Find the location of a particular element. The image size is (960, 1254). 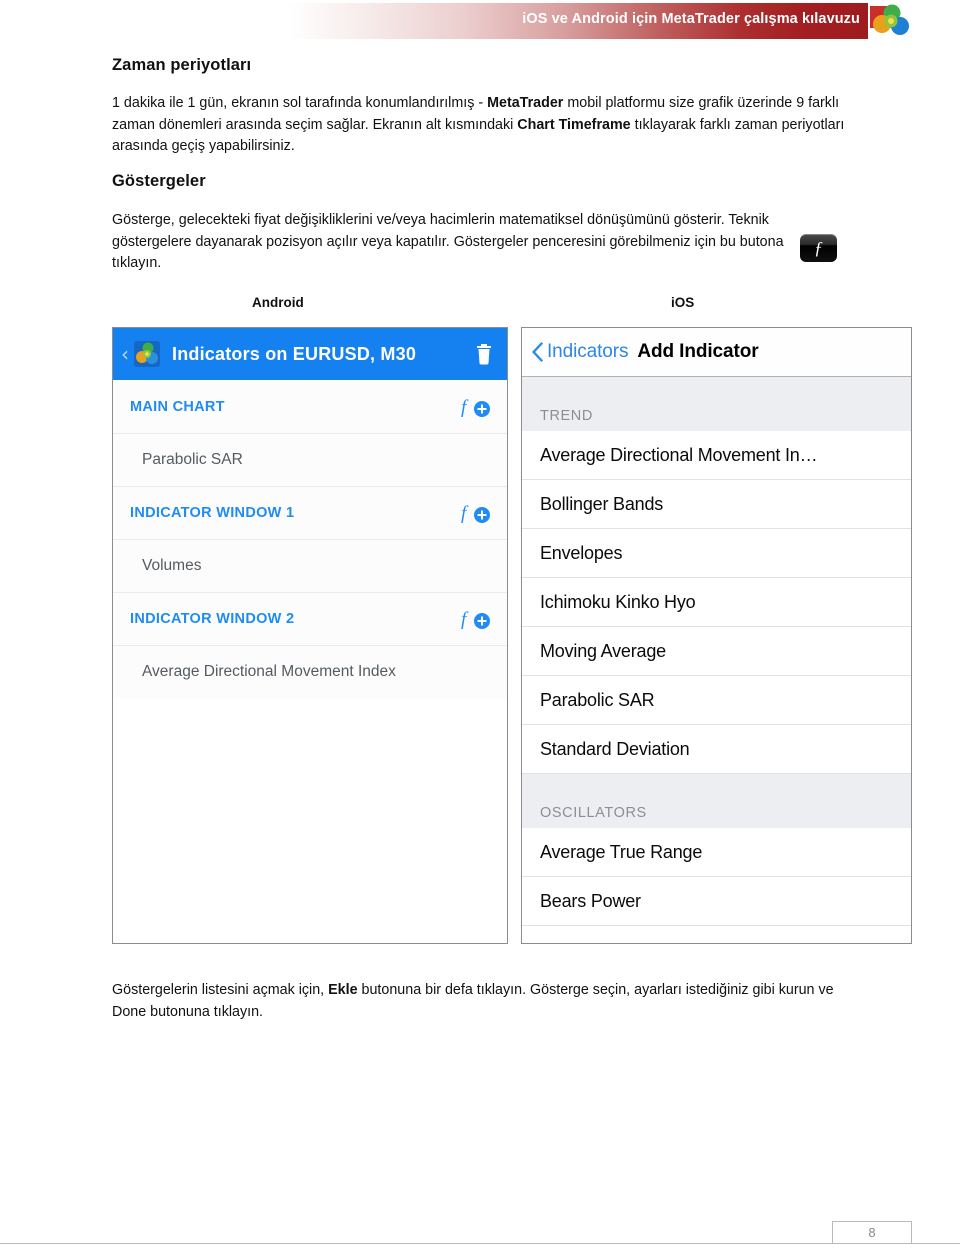

platform-label-ios: iOS is located at coordinates (683, 302).